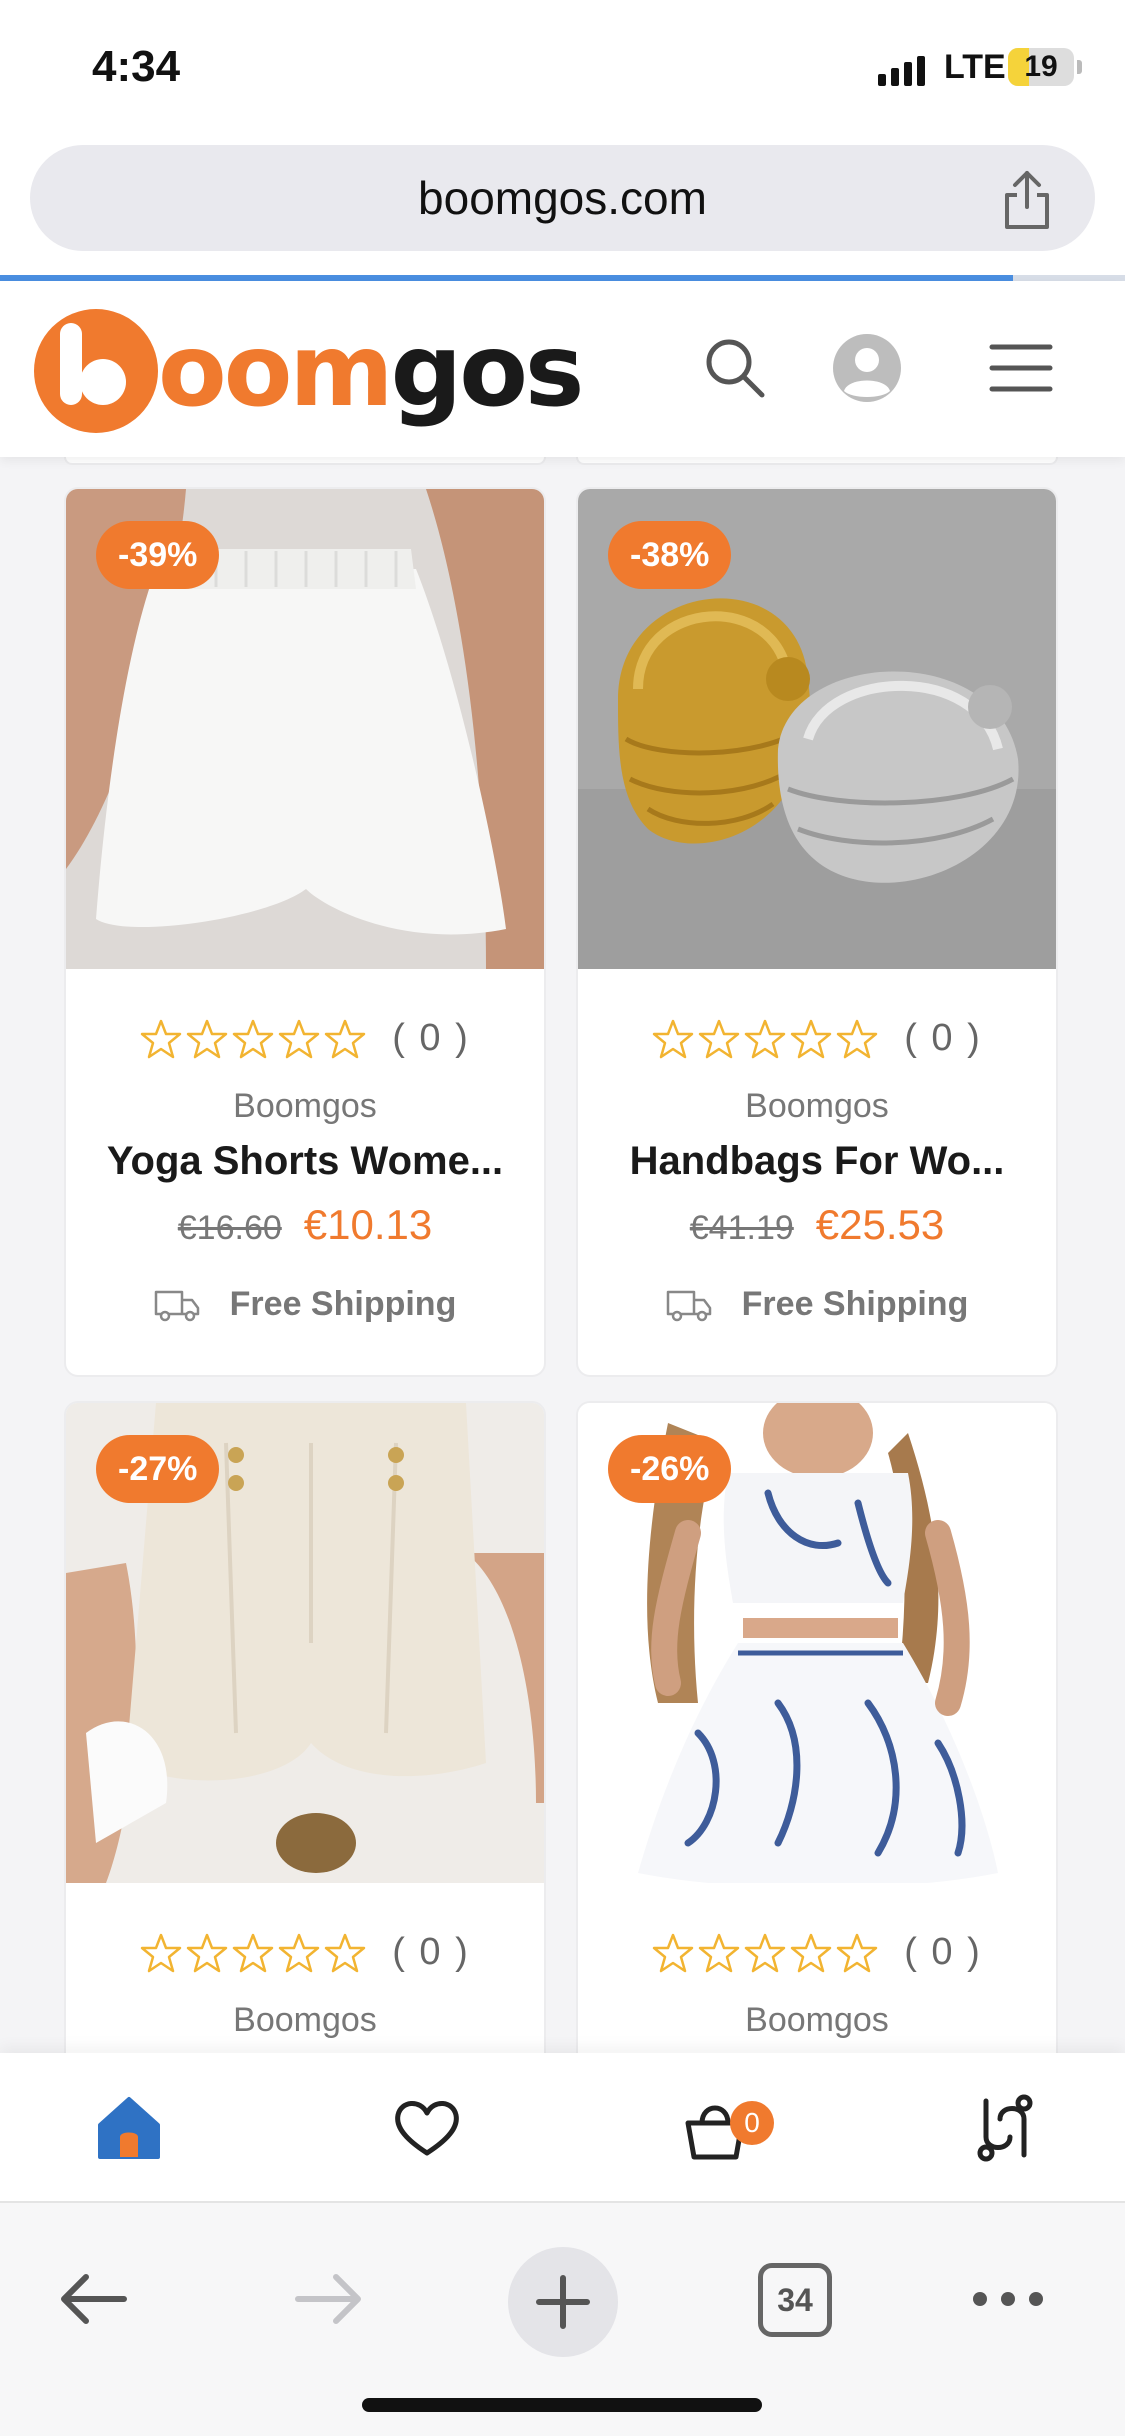 This screenshot has width=1125, height=2436. Describe the element at coordinates (371, 370) in the screenshot. I see `logo-wordmark: oomgos` at that location.